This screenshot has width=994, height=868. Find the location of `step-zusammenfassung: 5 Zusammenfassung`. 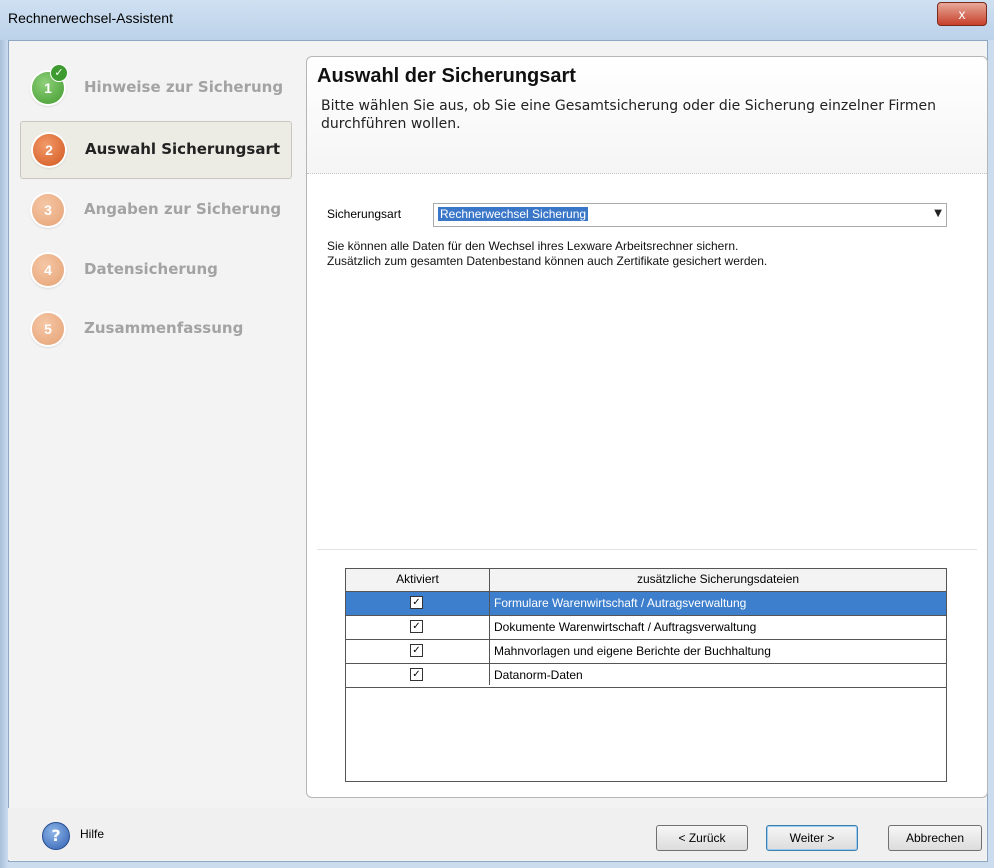

step-zusammenfassung: 5 Zusammenfassung is located at coordinates (155, 329).